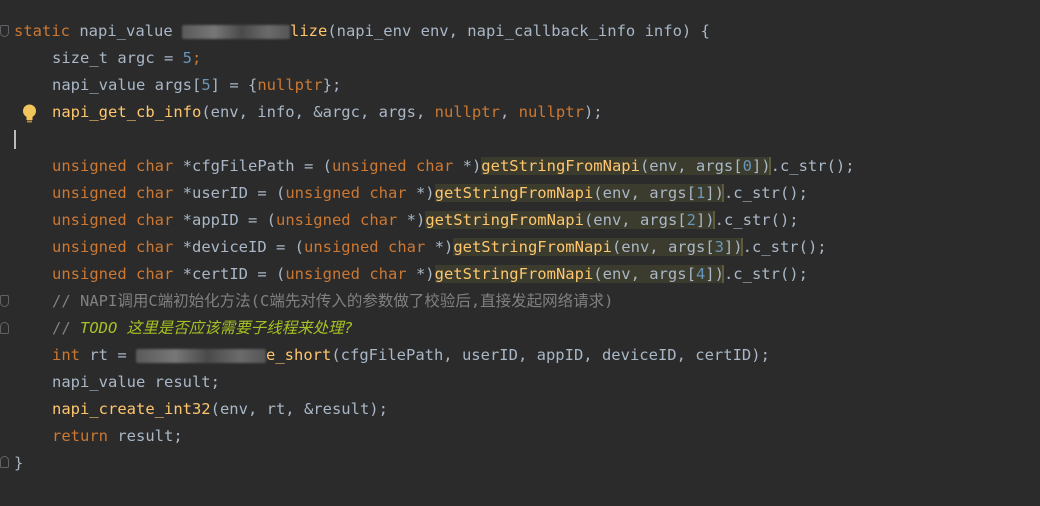  I want to click on code-line-closing-brace: }, so click(19, 463).